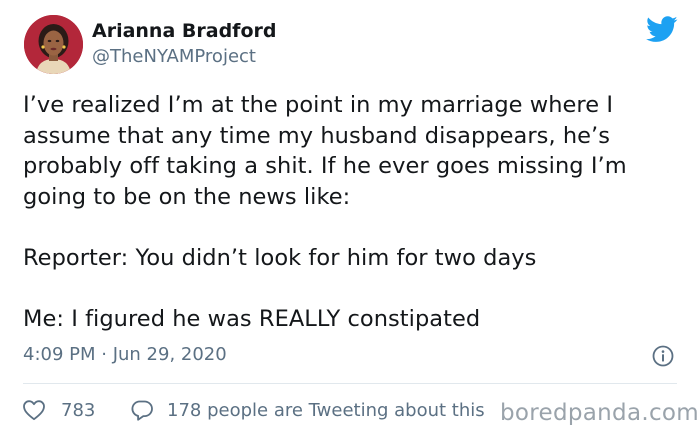 The height and width of the screenshot is (437, 700). What do you see at coordinates (599, 413) in the screenshot?
I see `boredpanda-watermark: boredpanda.com` at bounding box center [599, 413].